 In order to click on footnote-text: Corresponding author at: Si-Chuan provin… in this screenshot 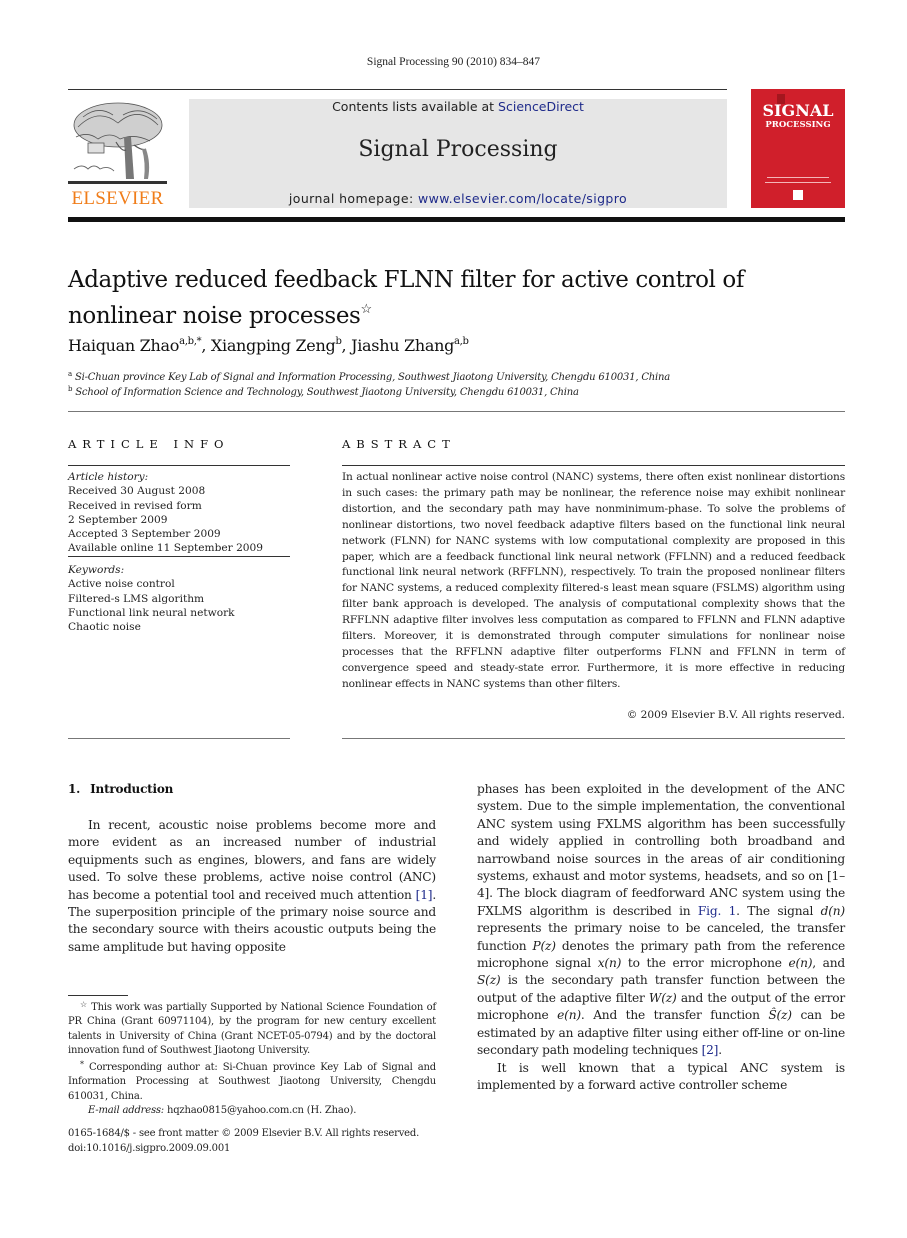, I will do `click(252, 1082)`.